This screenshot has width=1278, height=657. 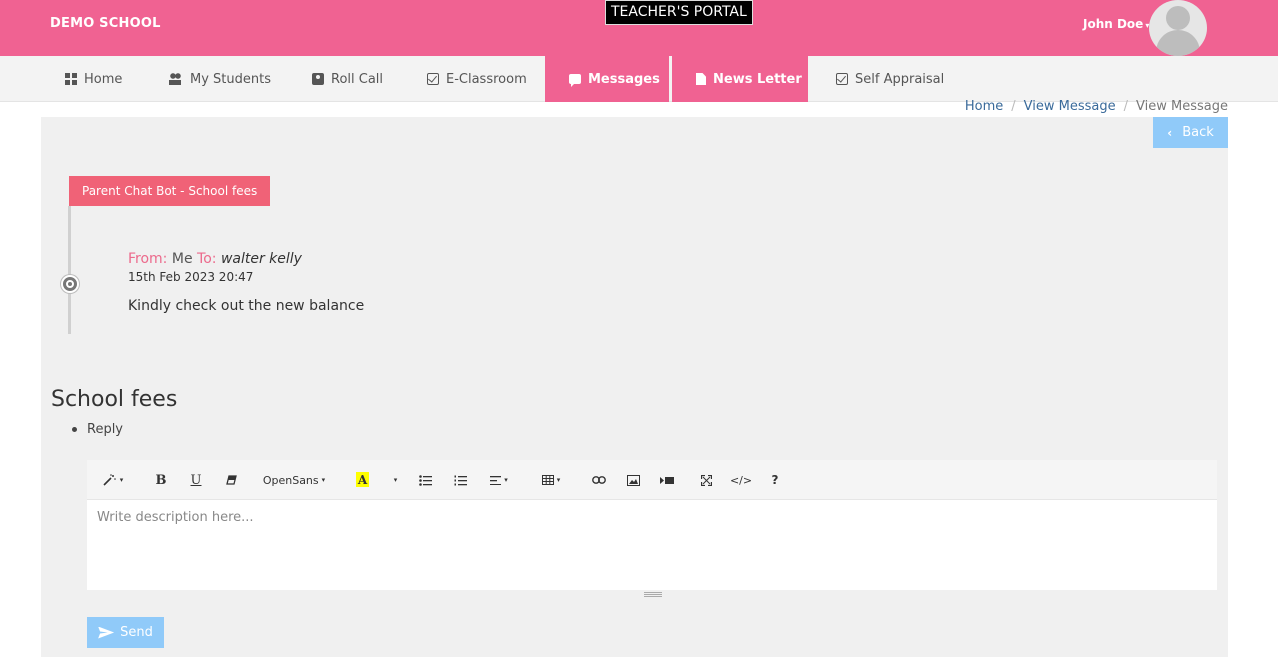 What do you see at coordinates (775, 480) in the screenshot?
I see `help-button: ?` at bounding box center [775, 480].